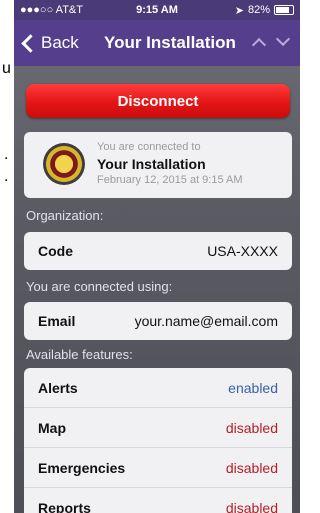 The image size is (320, 513). I want to click on page-title: Your Installation, so click(170, 42).